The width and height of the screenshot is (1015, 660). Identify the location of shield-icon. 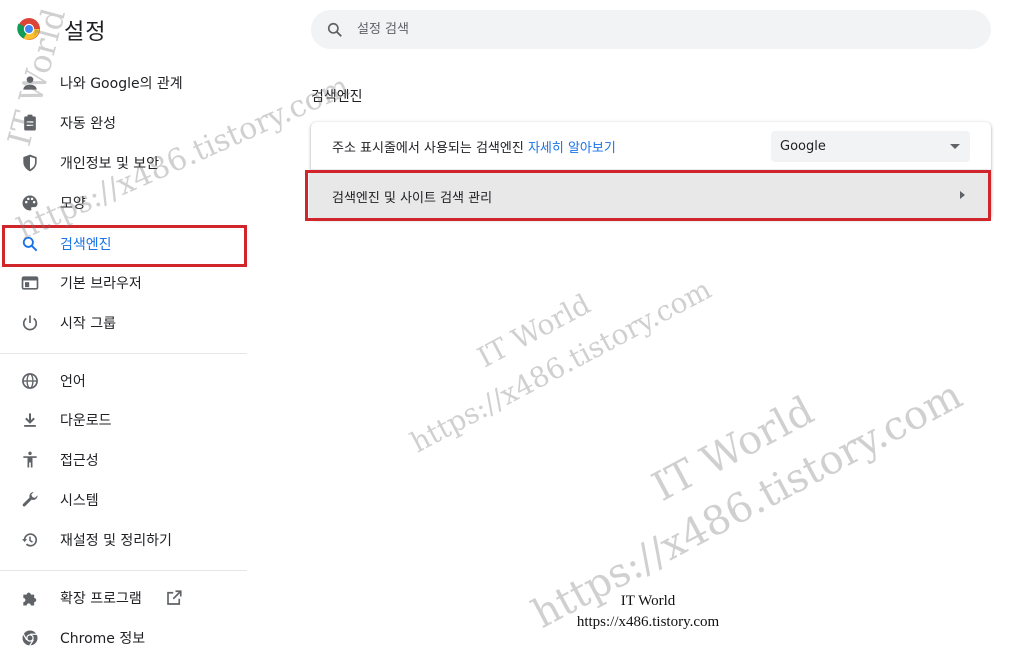
(30, 163).